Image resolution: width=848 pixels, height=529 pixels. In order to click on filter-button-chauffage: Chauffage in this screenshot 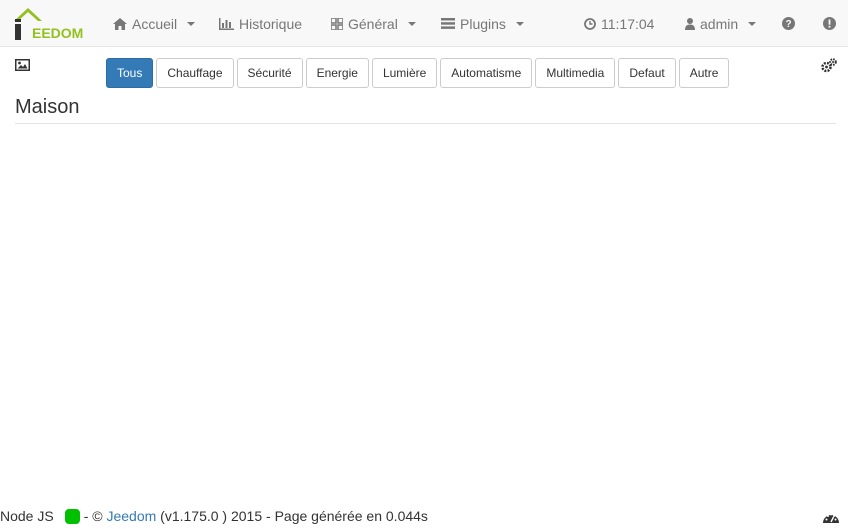, I will do `click(195, 73)`.